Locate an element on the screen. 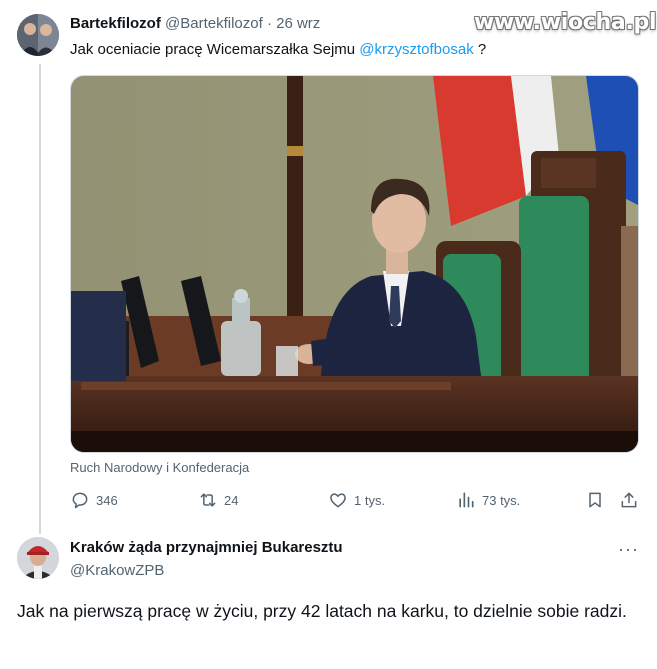 This screenshot has width=657, height=669. reply-header: Kraków żąda przynajmniej Bukaresztu is located at coordinates (206, 547).